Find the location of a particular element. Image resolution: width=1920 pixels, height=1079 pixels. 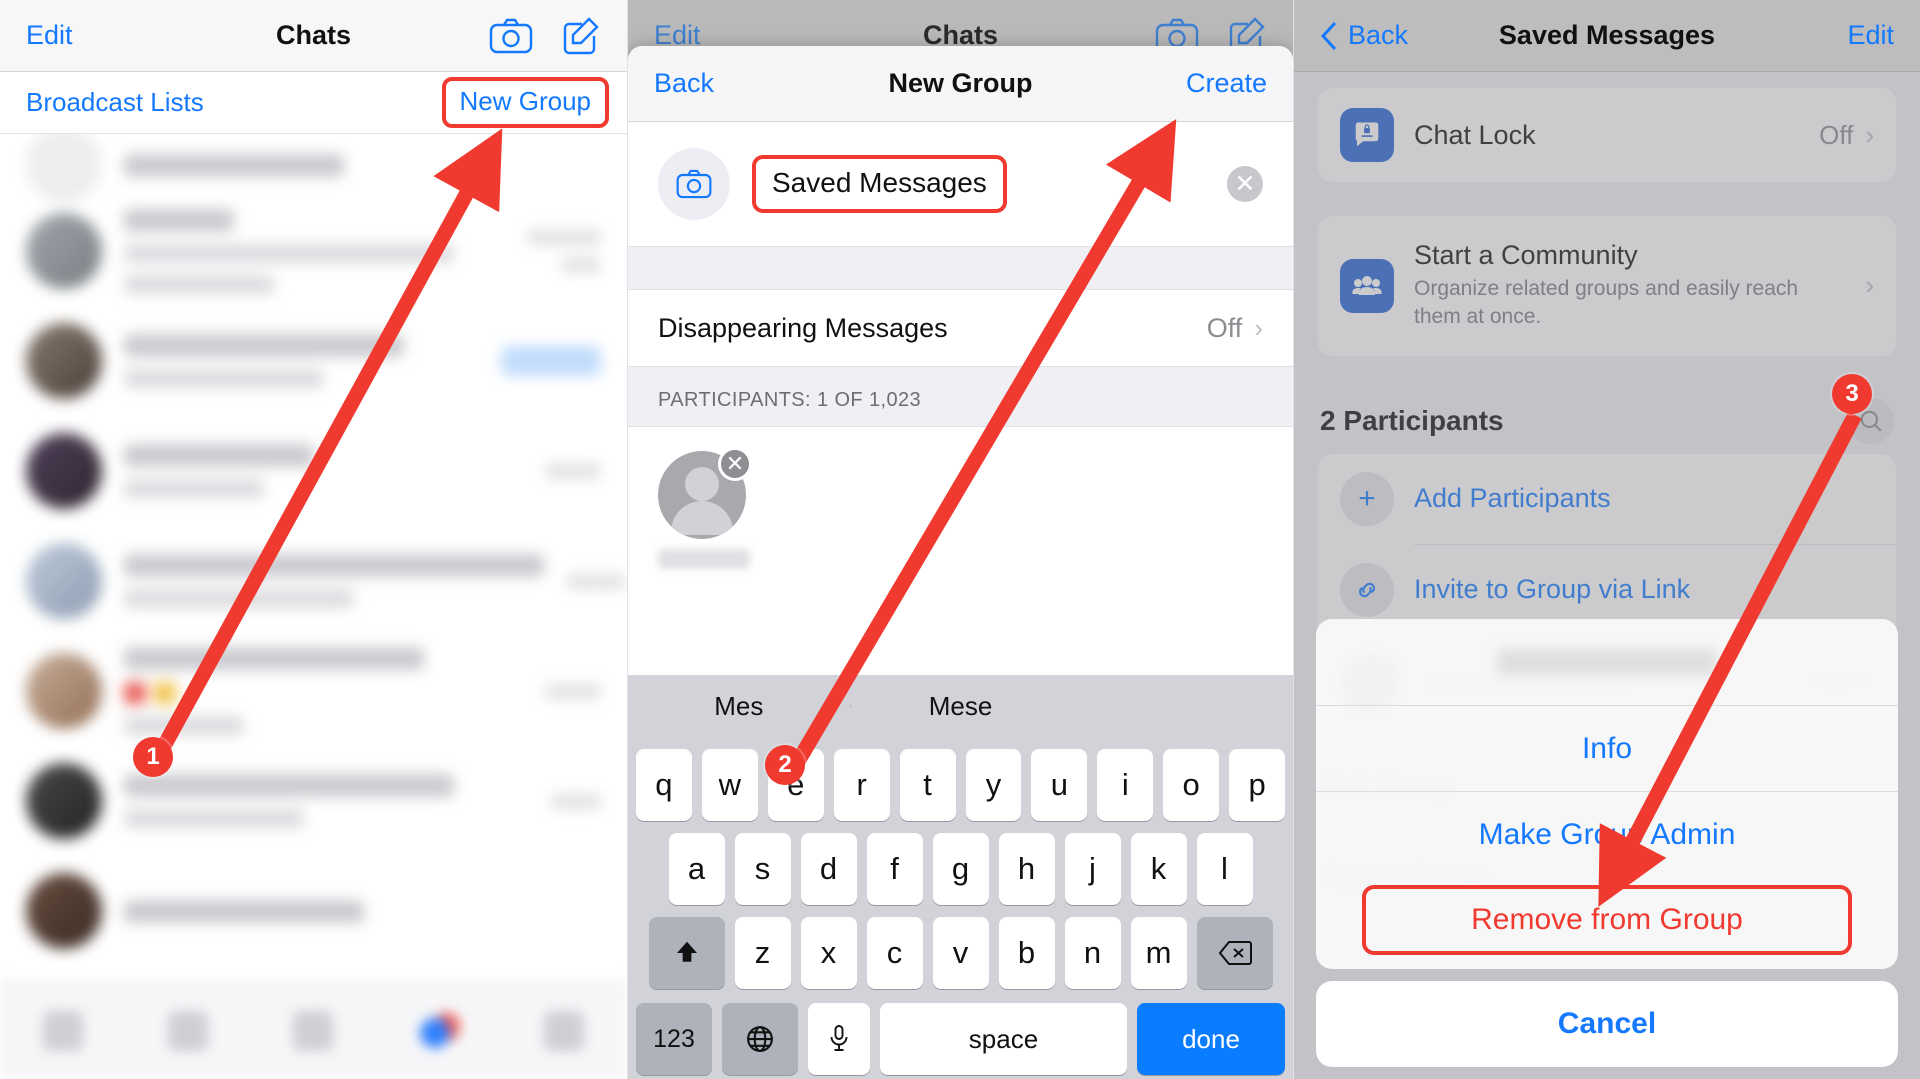

clear-circle-icon: ✕ is located at coordinates (1245, 184).